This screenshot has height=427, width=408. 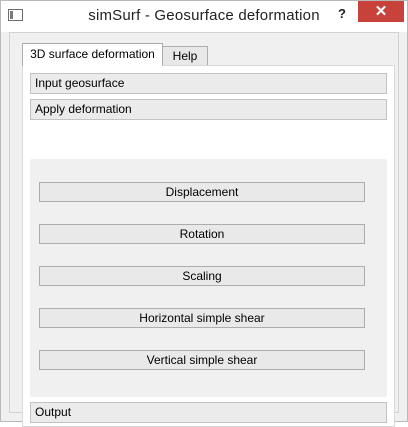 I want to click on section-output: Output, so click(x=208, y=412).